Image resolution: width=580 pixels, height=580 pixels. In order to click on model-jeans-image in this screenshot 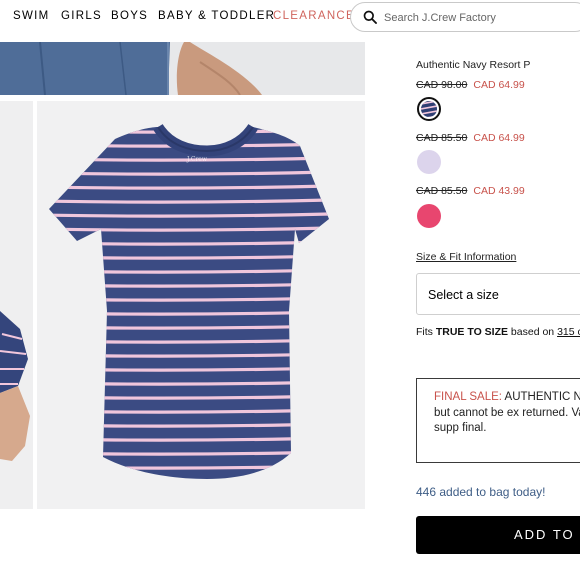, I will do `click(182, 68)`.